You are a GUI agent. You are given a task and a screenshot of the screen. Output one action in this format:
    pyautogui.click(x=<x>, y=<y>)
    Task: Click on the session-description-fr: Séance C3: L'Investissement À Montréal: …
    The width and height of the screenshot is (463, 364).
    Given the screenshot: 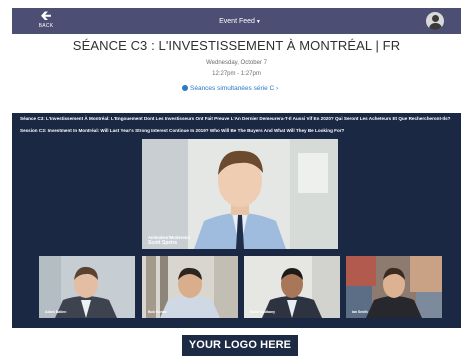 What is the action you would take?
    pyautogui.click(x=235, y=118)
    